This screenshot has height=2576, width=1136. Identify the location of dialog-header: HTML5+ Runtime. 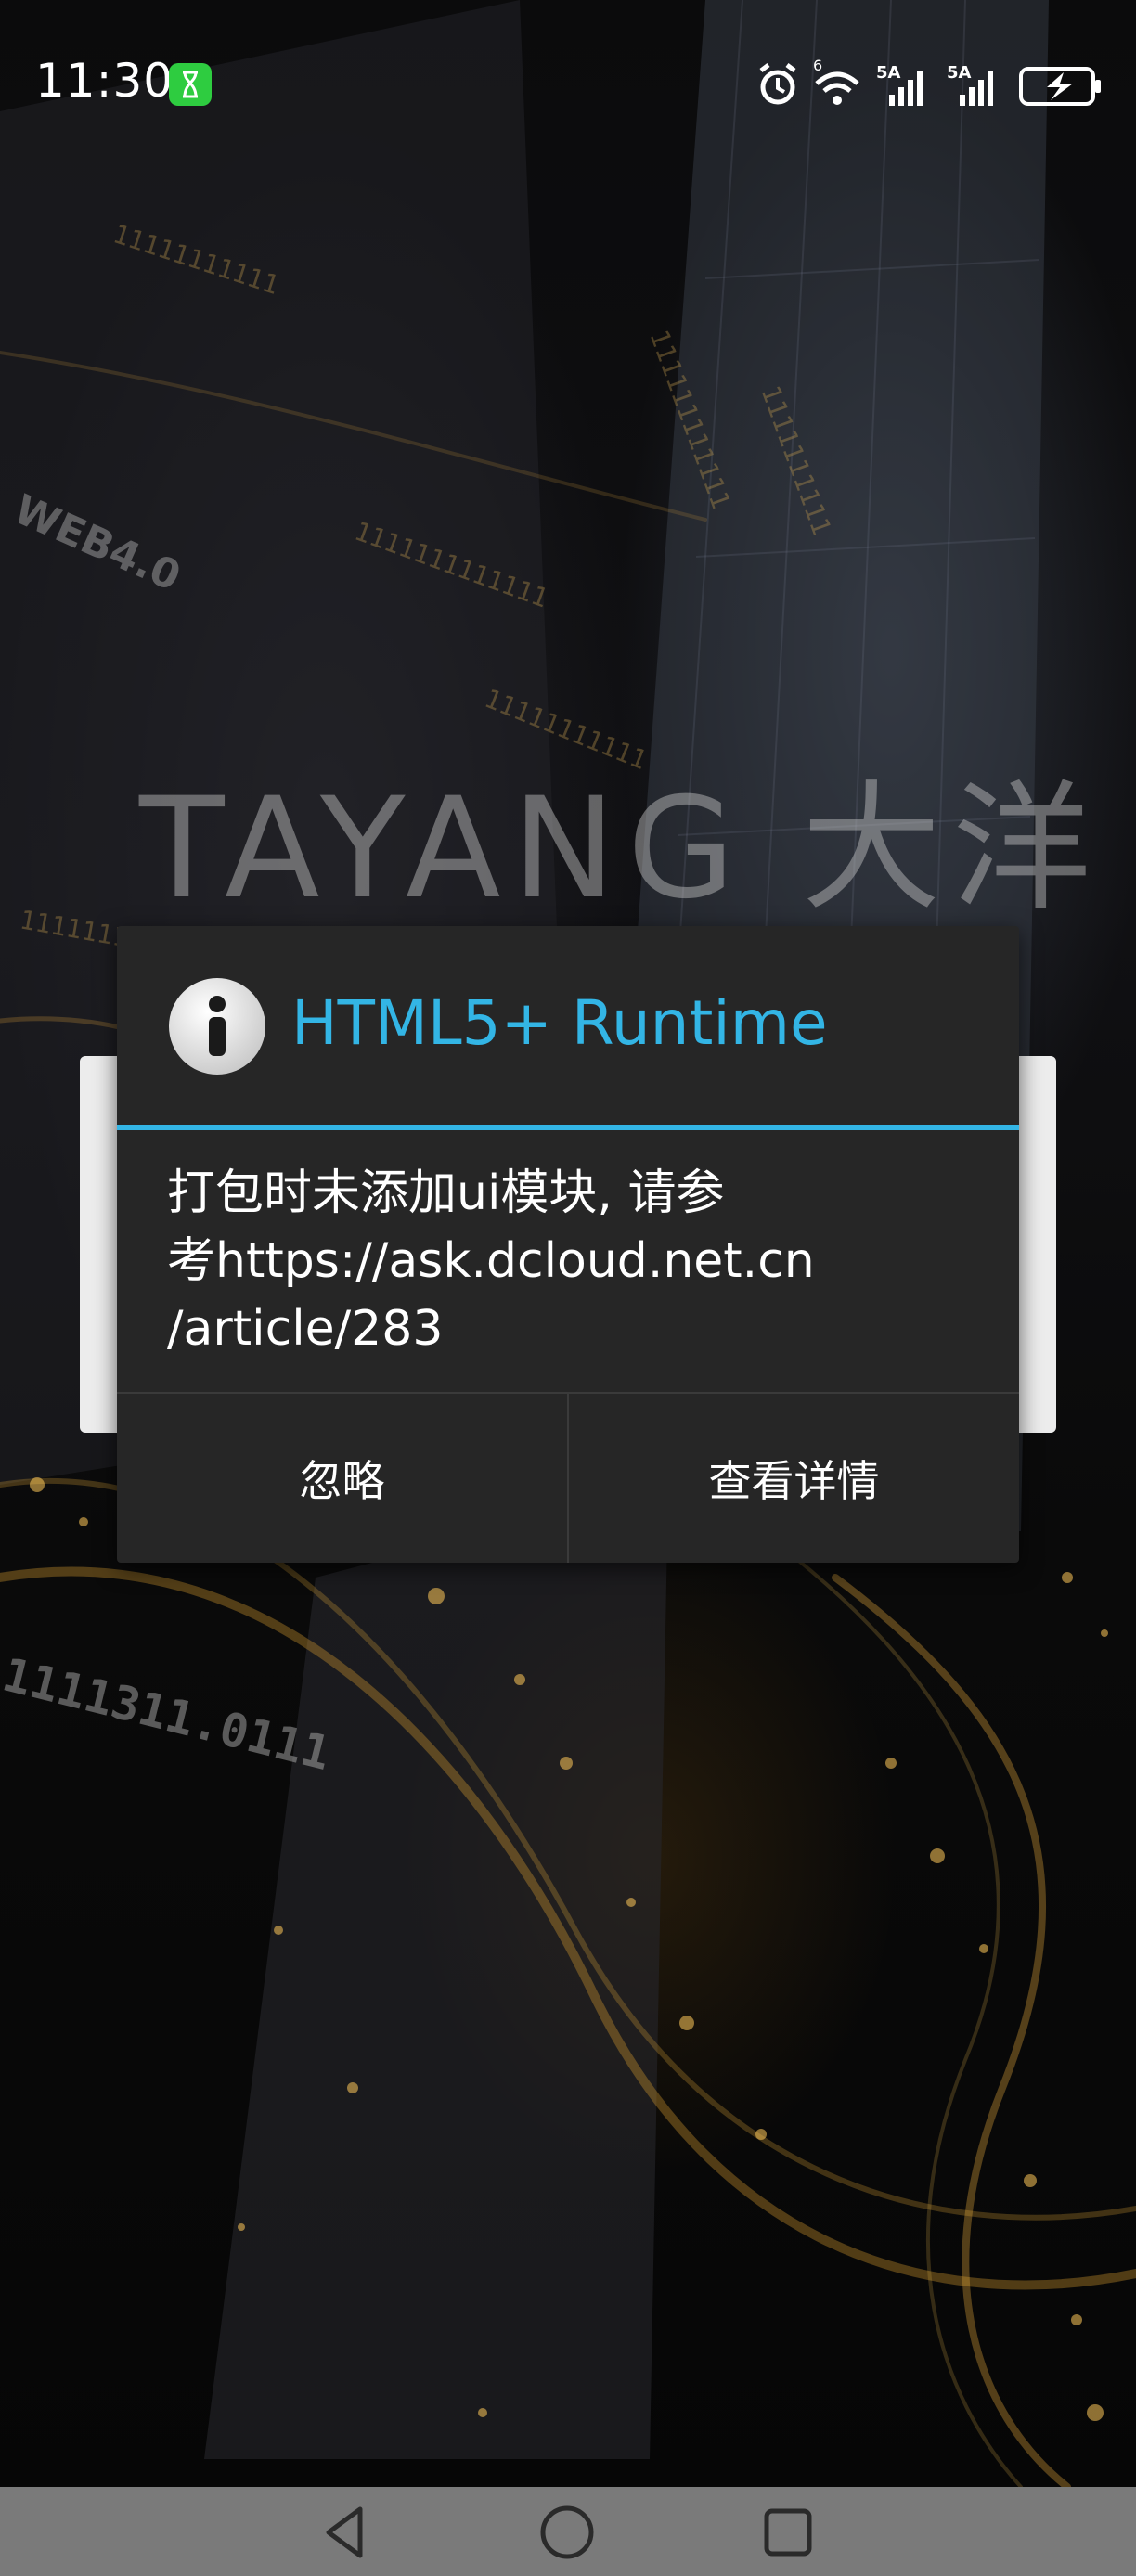
(568, 1026).